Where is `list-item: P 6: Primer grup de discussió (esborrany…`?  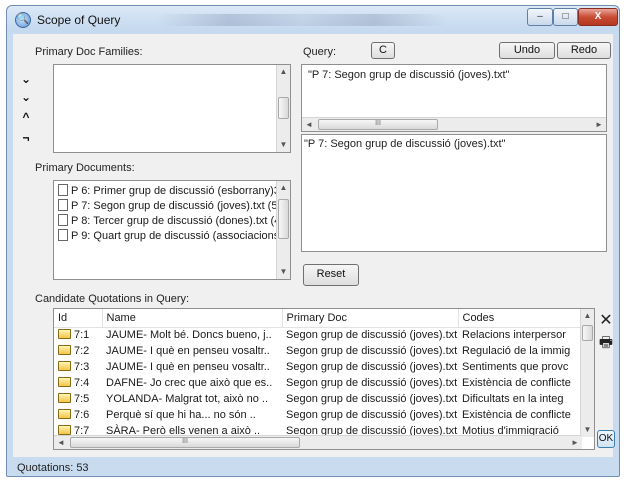
list-item: P 6: Primer grup de discussió (esborrany… is located at coordinates (170, 191).